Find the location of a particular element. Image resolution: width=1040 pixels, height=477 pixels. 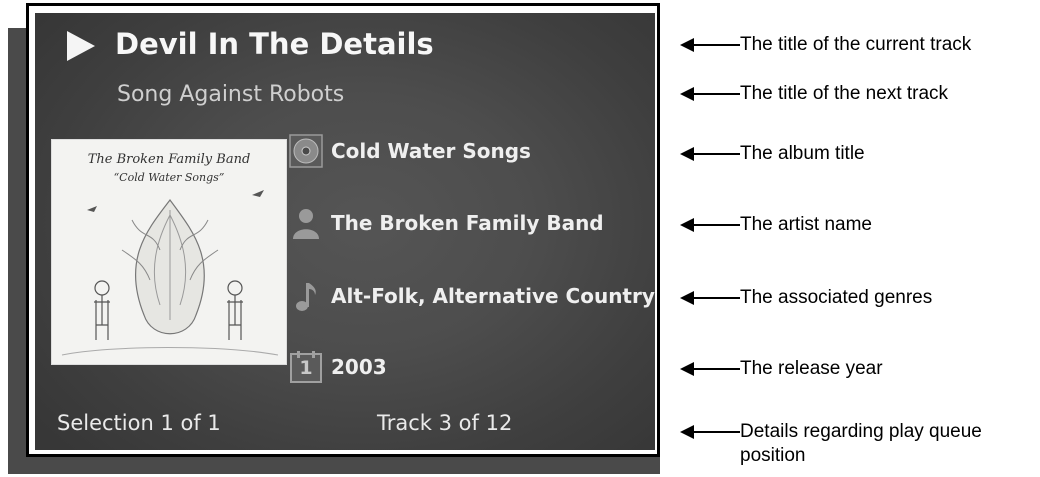

current-track-title: Devil In The Details is located at coordinates (274, 44).